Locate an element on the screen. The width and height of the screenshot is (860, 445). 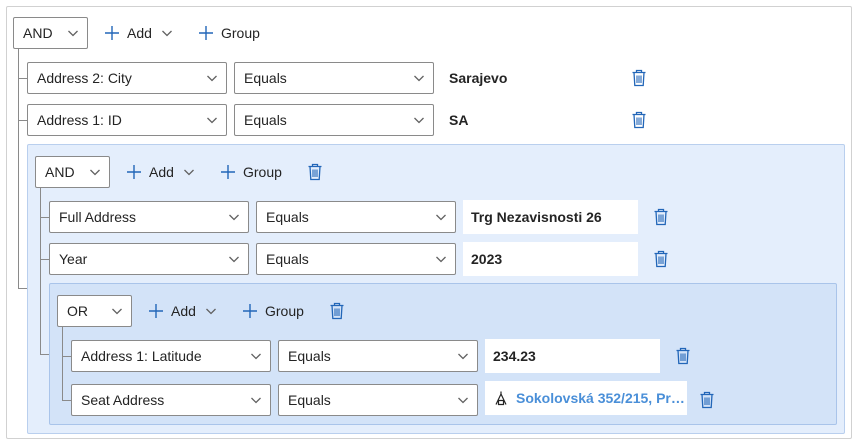
field-value: Address 2: City is located at coordinates (84, 78).